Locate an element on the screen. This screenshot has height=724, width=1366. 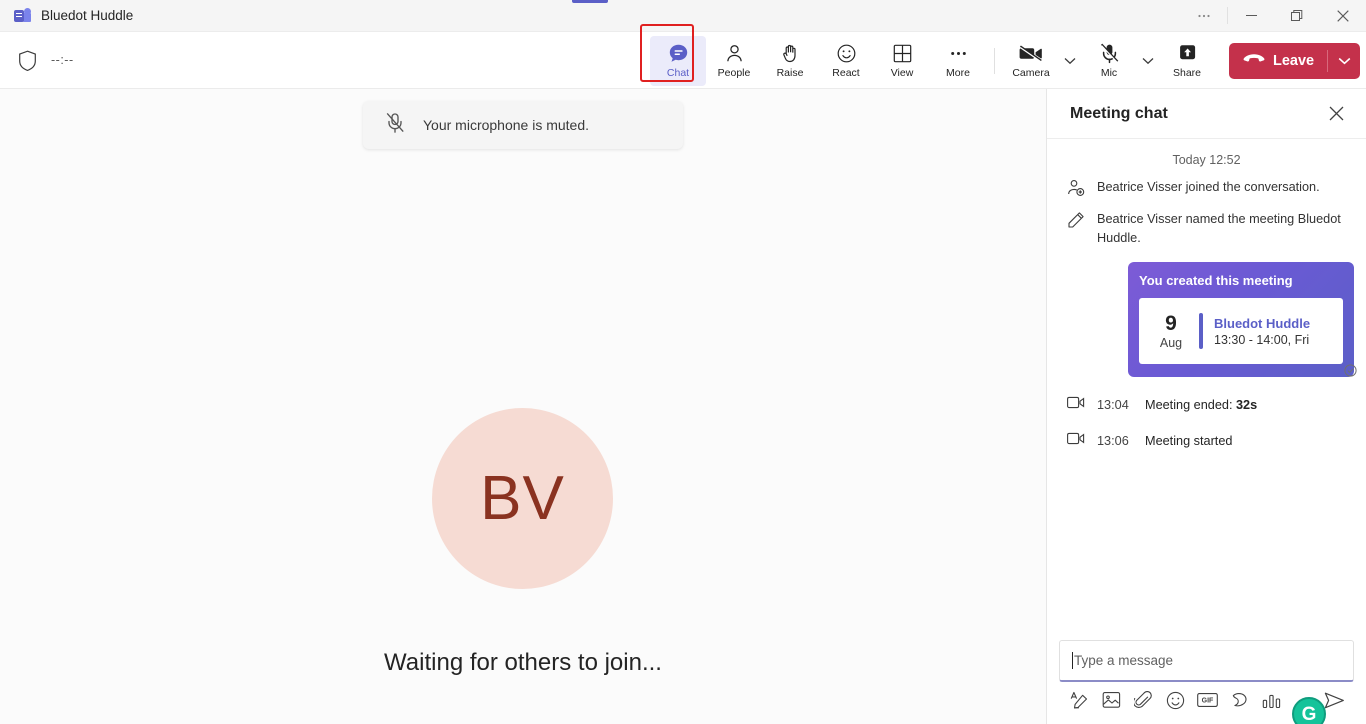
title-bar-left: Bluedot Huddle is located at coordinates (67, 15).